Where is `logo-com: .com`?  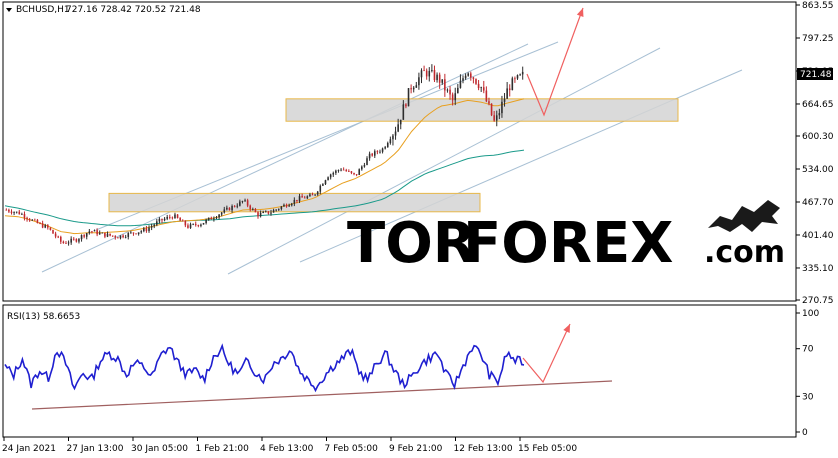 logo-com: .com is located at coordinates (744, 252).